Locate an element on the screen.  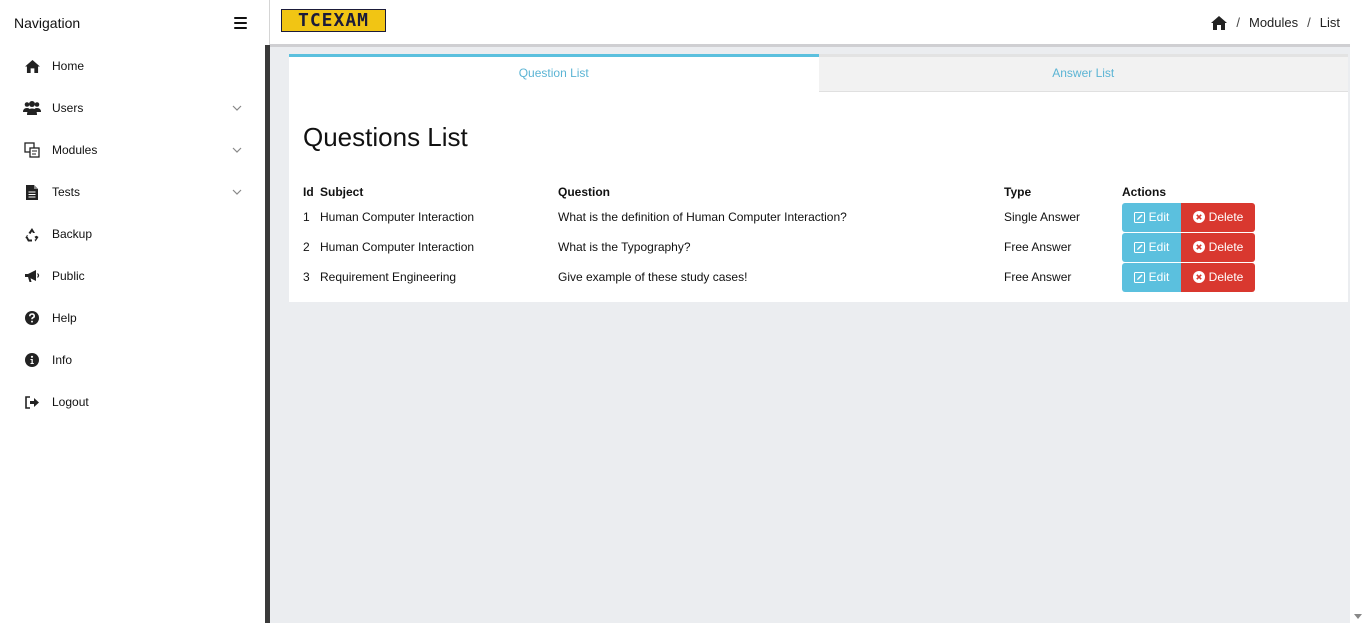
cell-id: 1 is located at coordinates (306, 217).